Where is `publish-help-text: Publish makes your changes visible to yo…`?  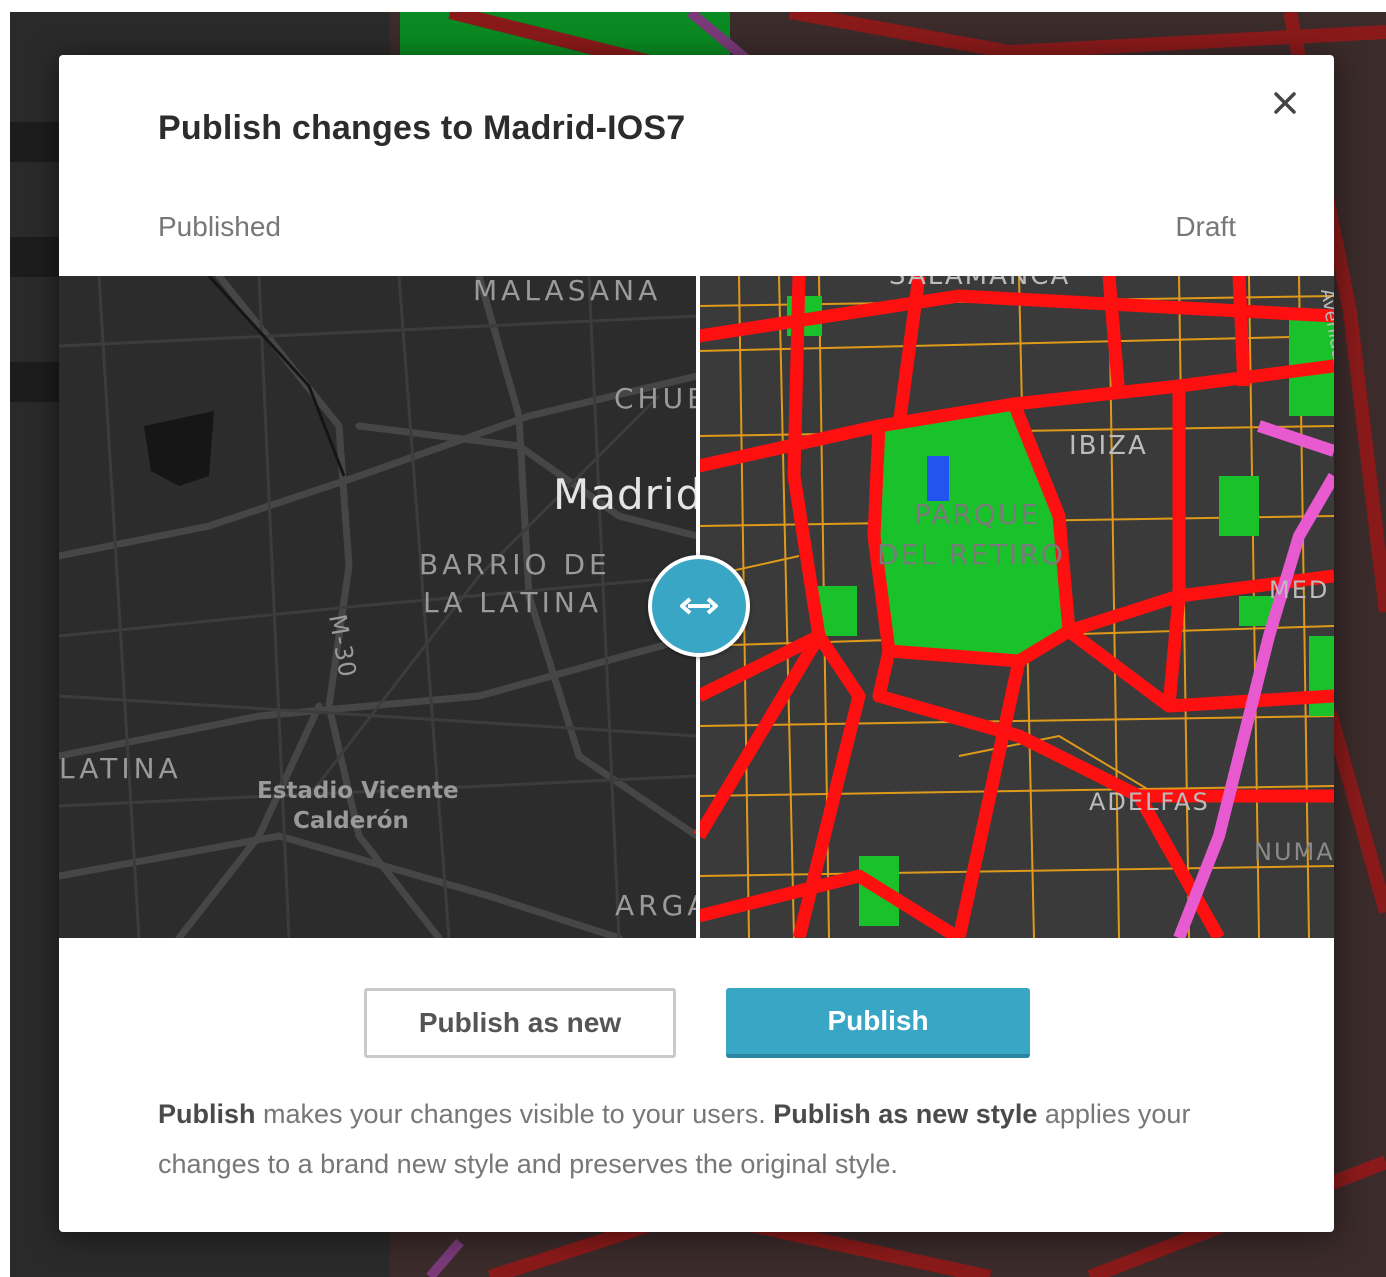 publish-help-text: Publish makes your changes visible to yo… is located at coordinates (688, 1139).